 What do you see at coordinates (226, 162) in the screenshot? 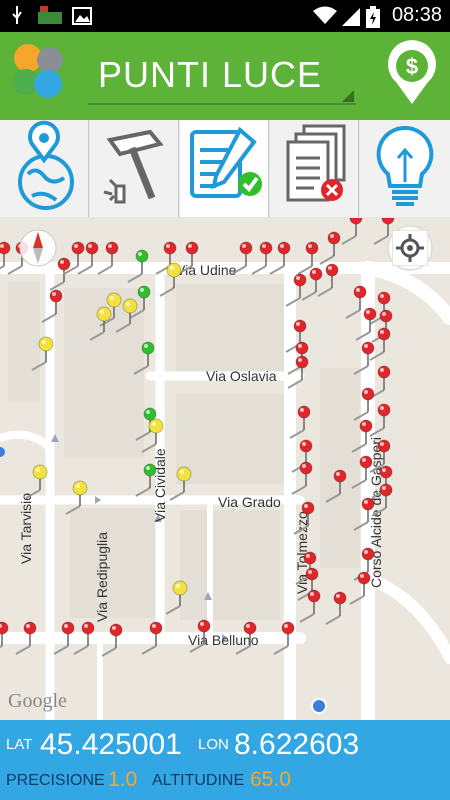
I see `document-check-icon` at bounding box center [226, 162].